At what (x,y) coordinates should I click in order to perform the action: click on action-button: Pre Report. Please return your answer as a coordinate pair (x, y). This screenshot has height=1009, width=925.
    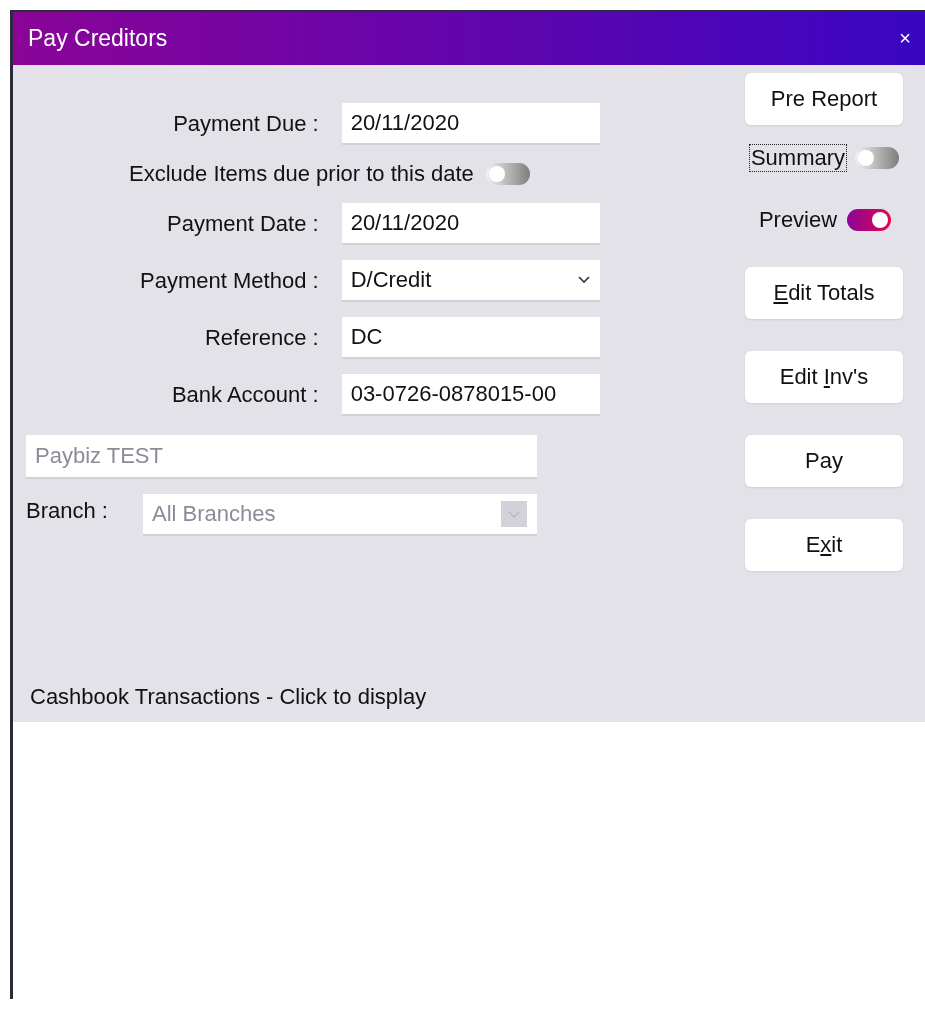
    Looking at the image, I should click on (824, 99).